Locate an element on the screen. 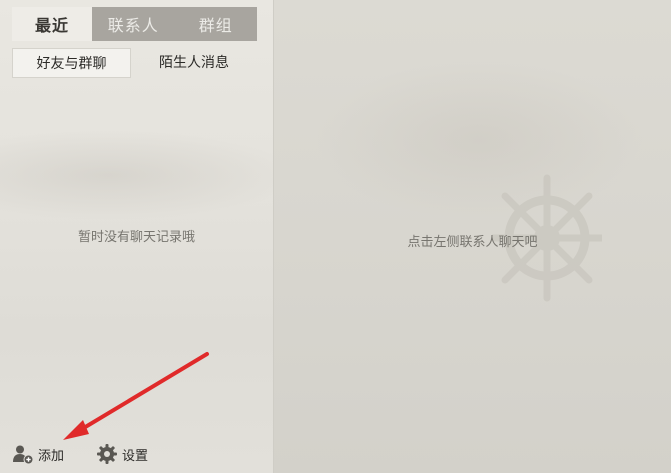 Image resolution: width=671 pixels, height=473 pixels. add-button: 添加 is located at coordinates (38, 454).